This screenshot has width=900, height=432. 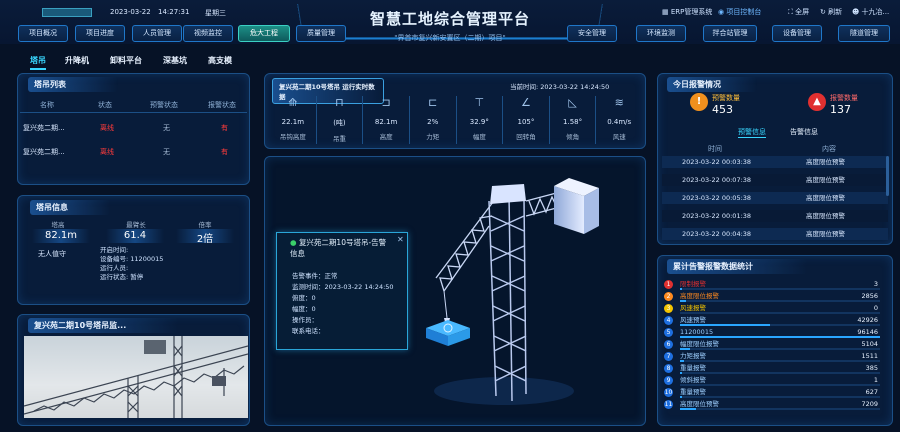 I want to click on stats-row: 6 幅度限位报警 5104, so click(x=774, y=344).